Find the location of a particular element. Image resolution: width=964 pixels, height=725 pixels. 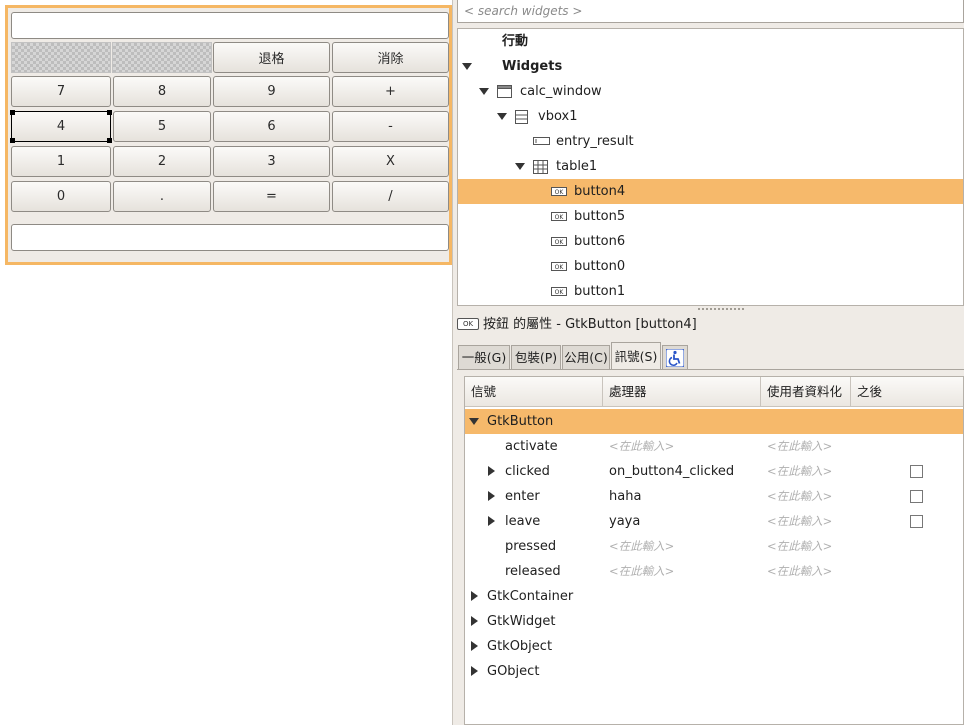

decimal-point-button: . is located at coordinates (162, 196).